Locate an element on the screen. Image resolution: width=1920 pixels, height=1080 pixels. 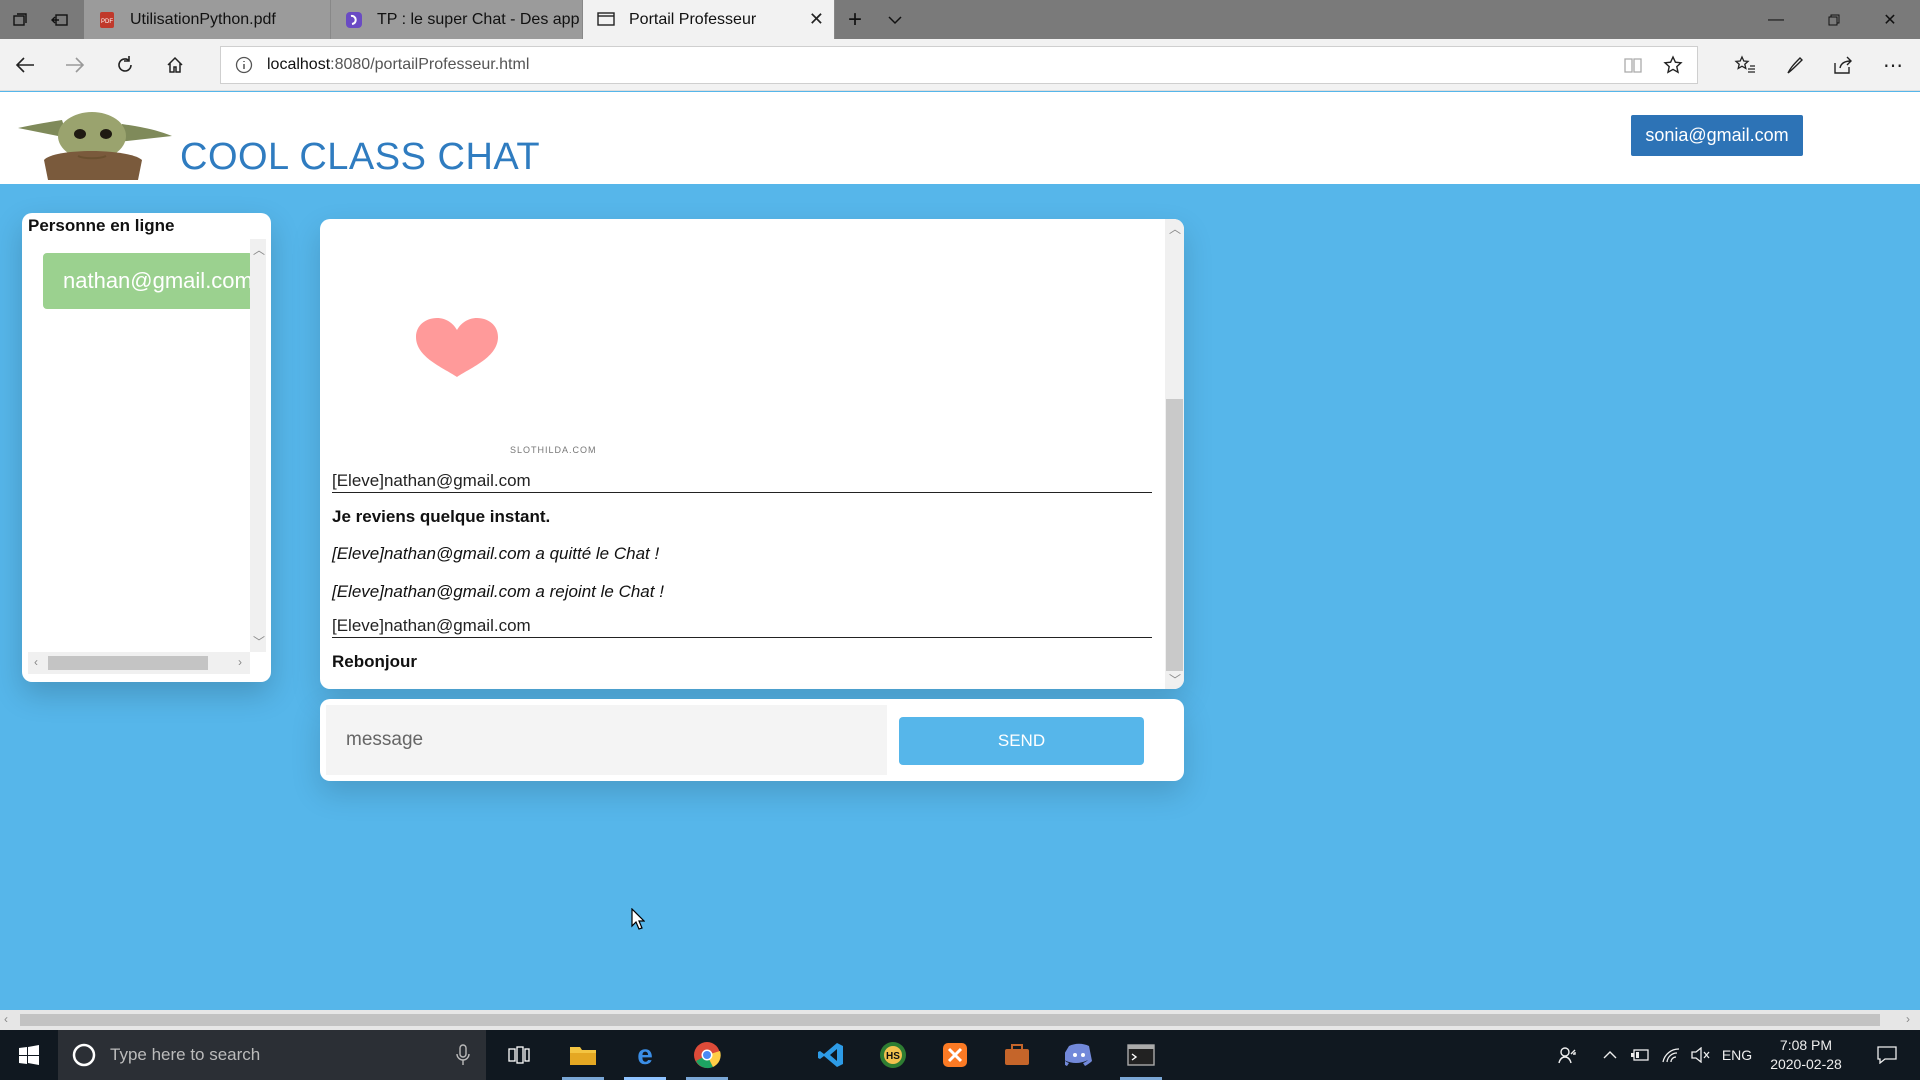
pdf-icon: PDF is located at coordinates (107, 20).